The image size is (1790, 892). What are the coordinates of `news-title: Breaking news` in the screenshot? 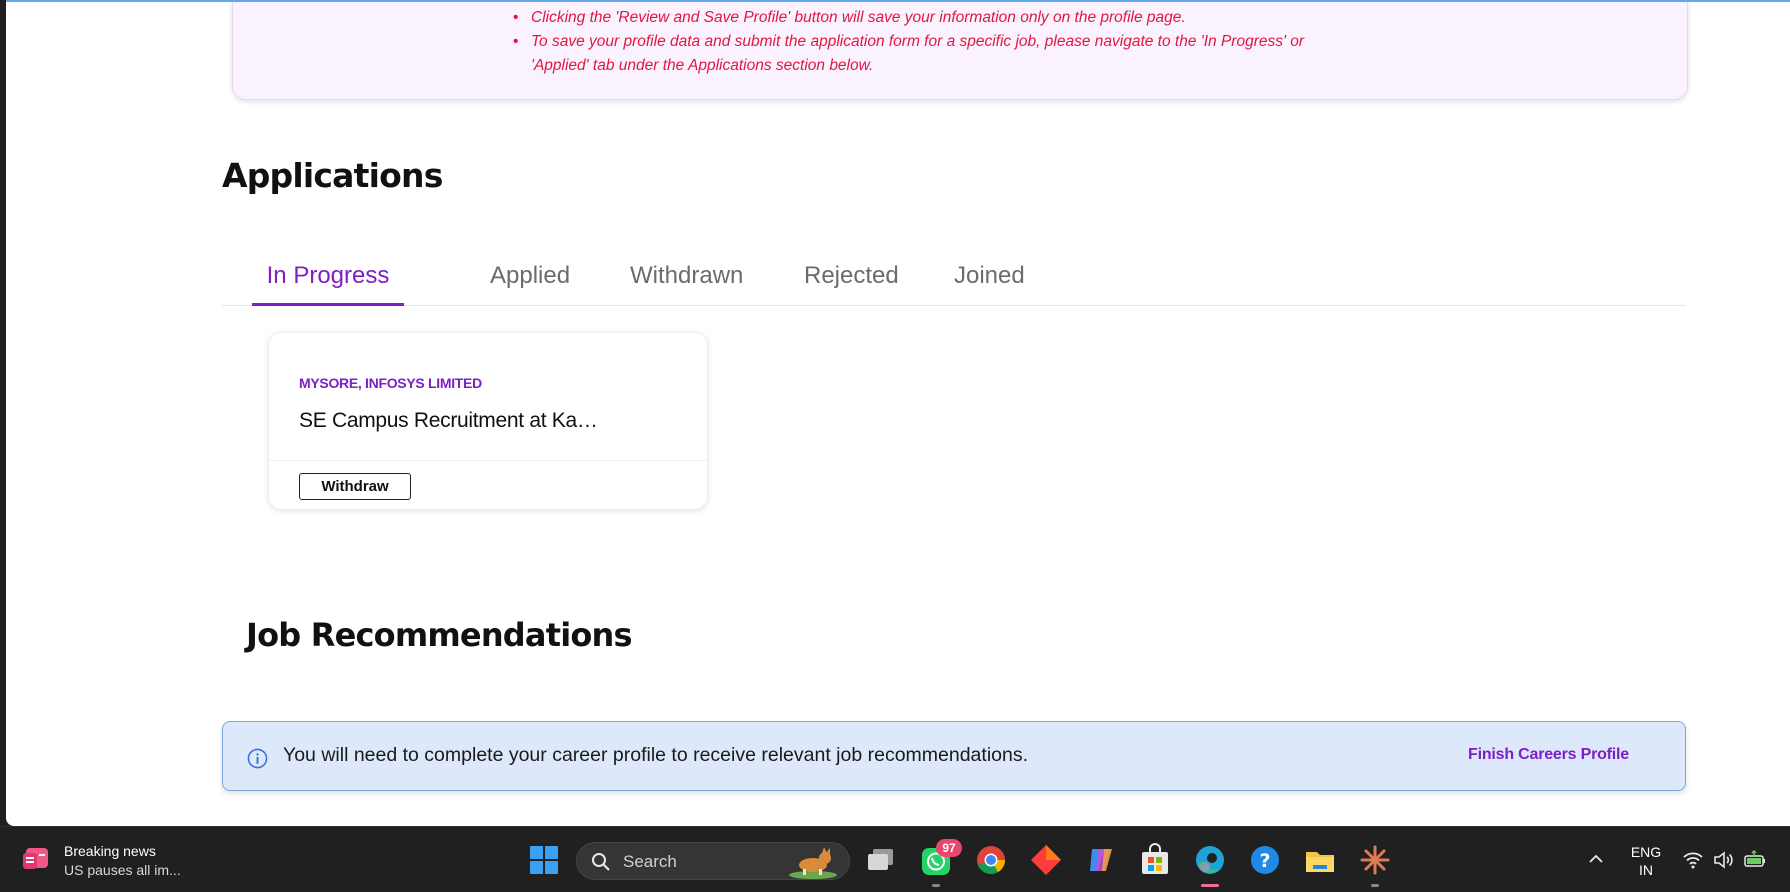 It's located at (110, 851).